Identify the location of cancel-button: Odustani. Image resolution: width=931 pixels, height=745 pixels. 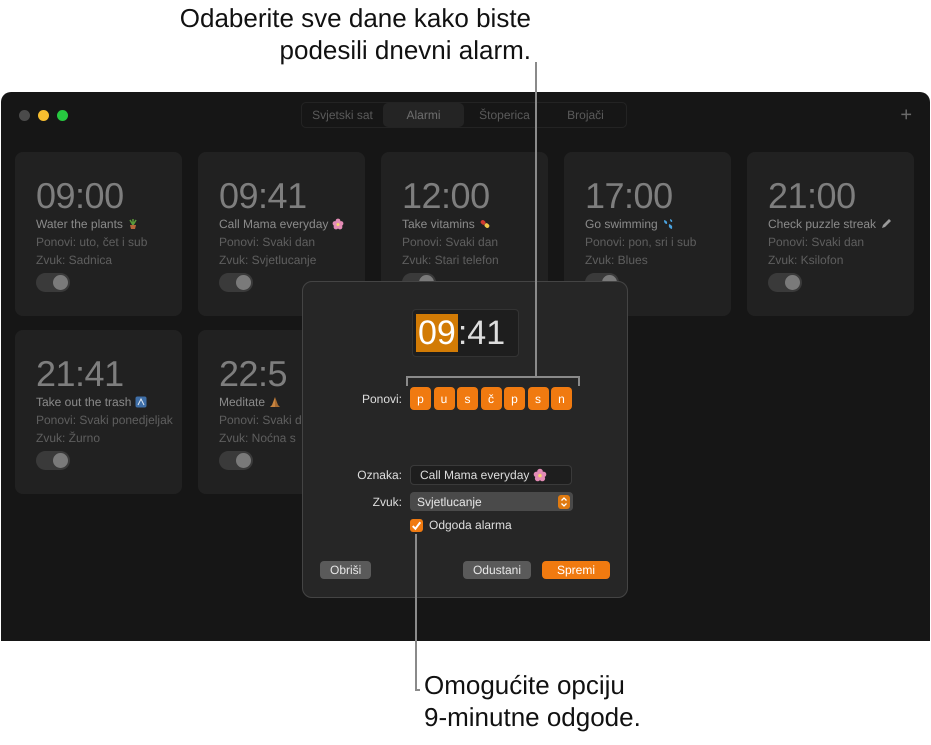
(496, 570).